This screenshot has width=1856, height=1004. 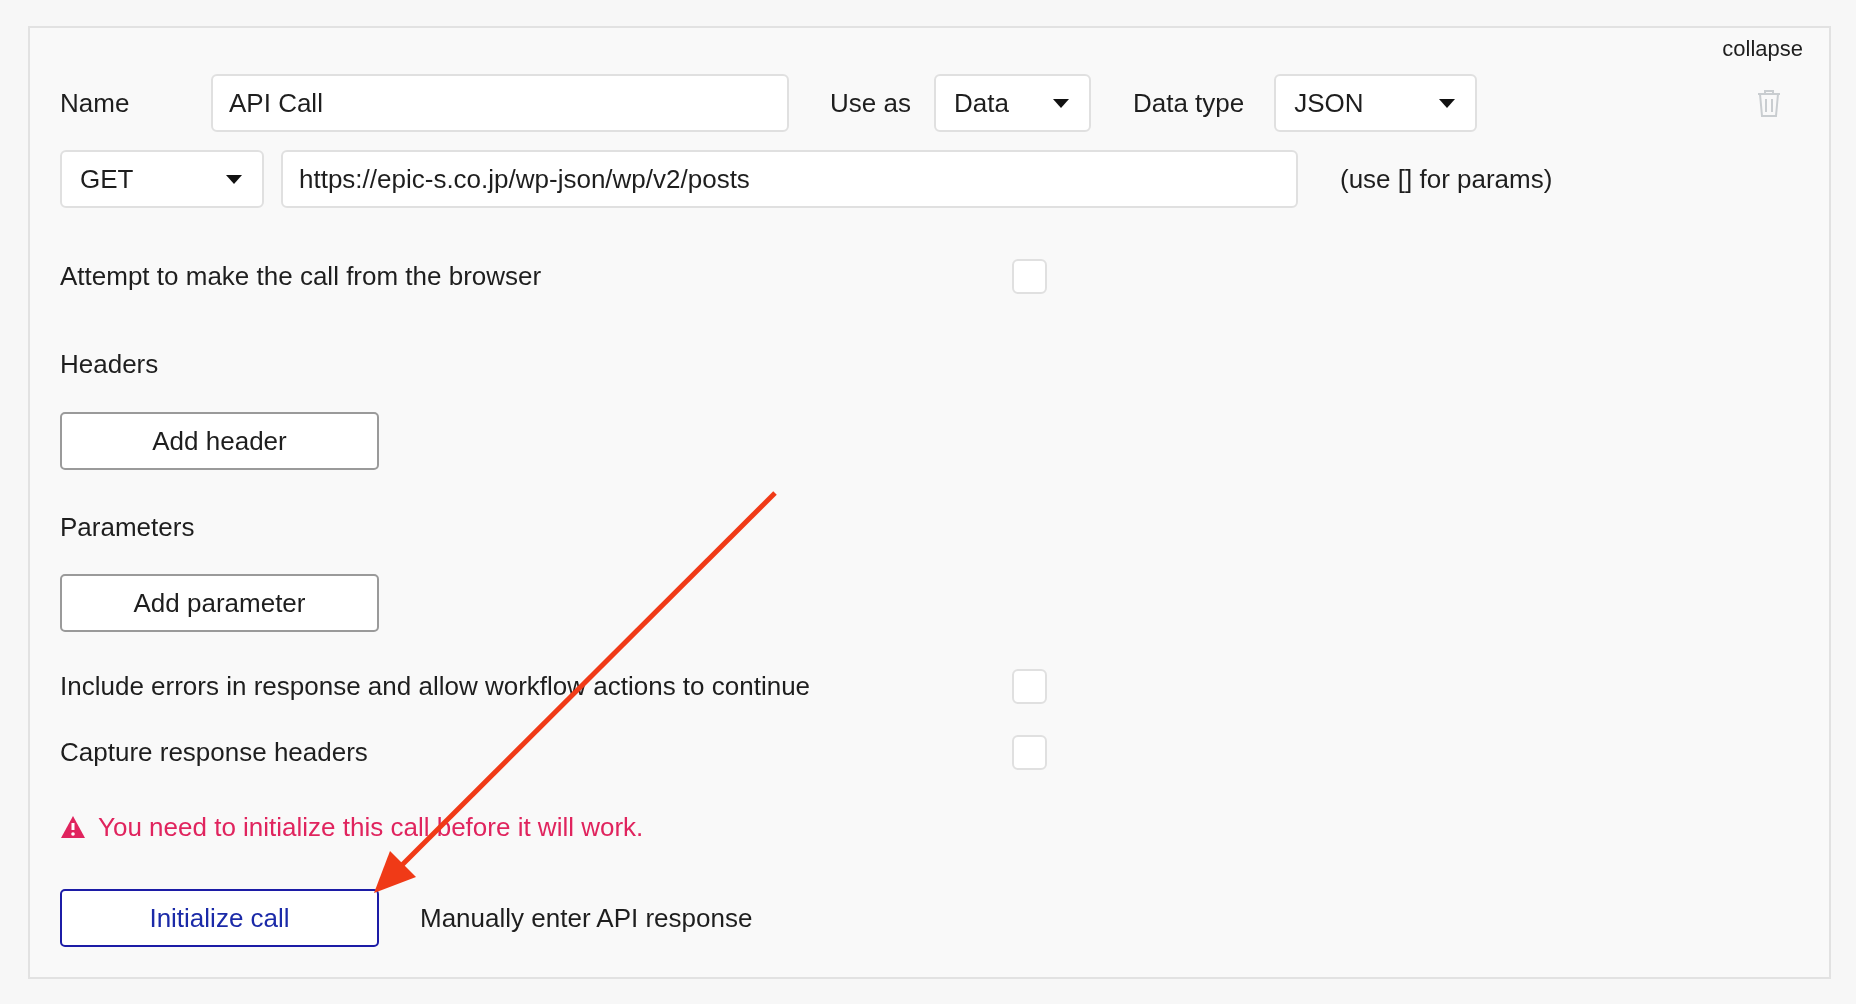 I want to click on add-parameter-button: Add parameter, so click(x=219, y=603).